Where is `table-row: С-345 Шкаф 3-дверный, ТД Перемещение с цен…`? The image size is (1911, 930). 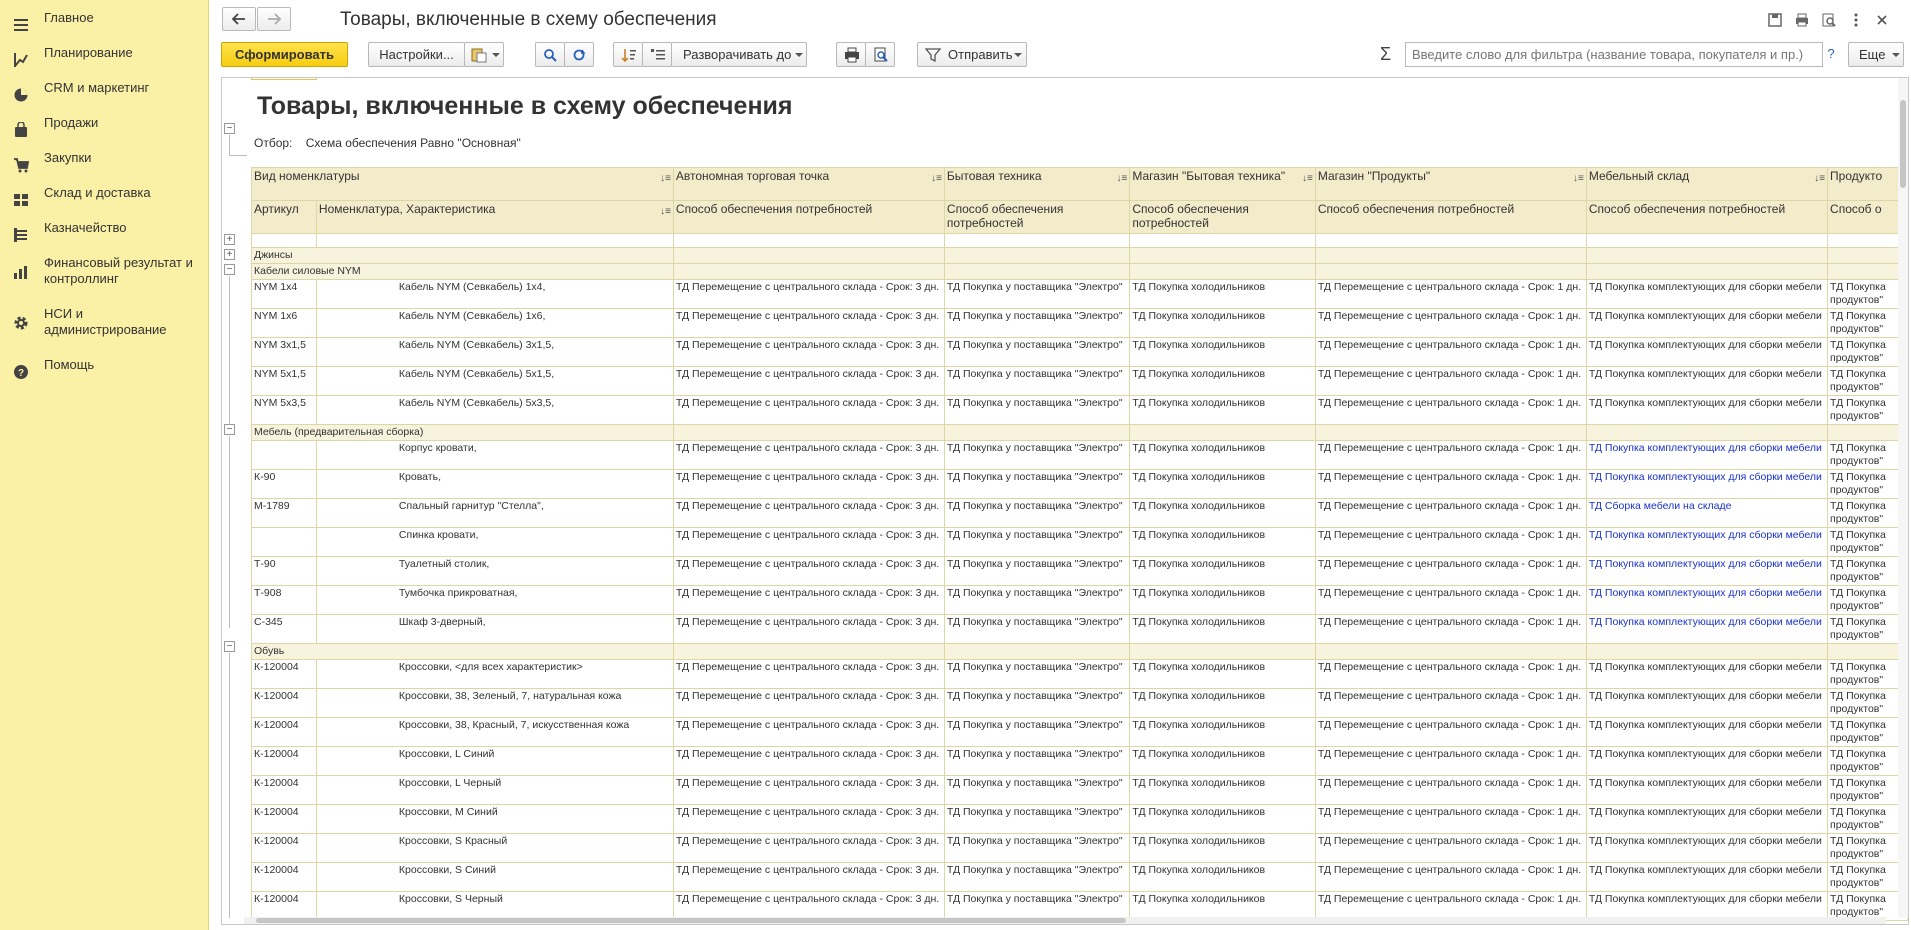 table-row: С-345 Шкаф 3-дверный, ТД Перемещение с цен… is located at coordinates (1079, 629).